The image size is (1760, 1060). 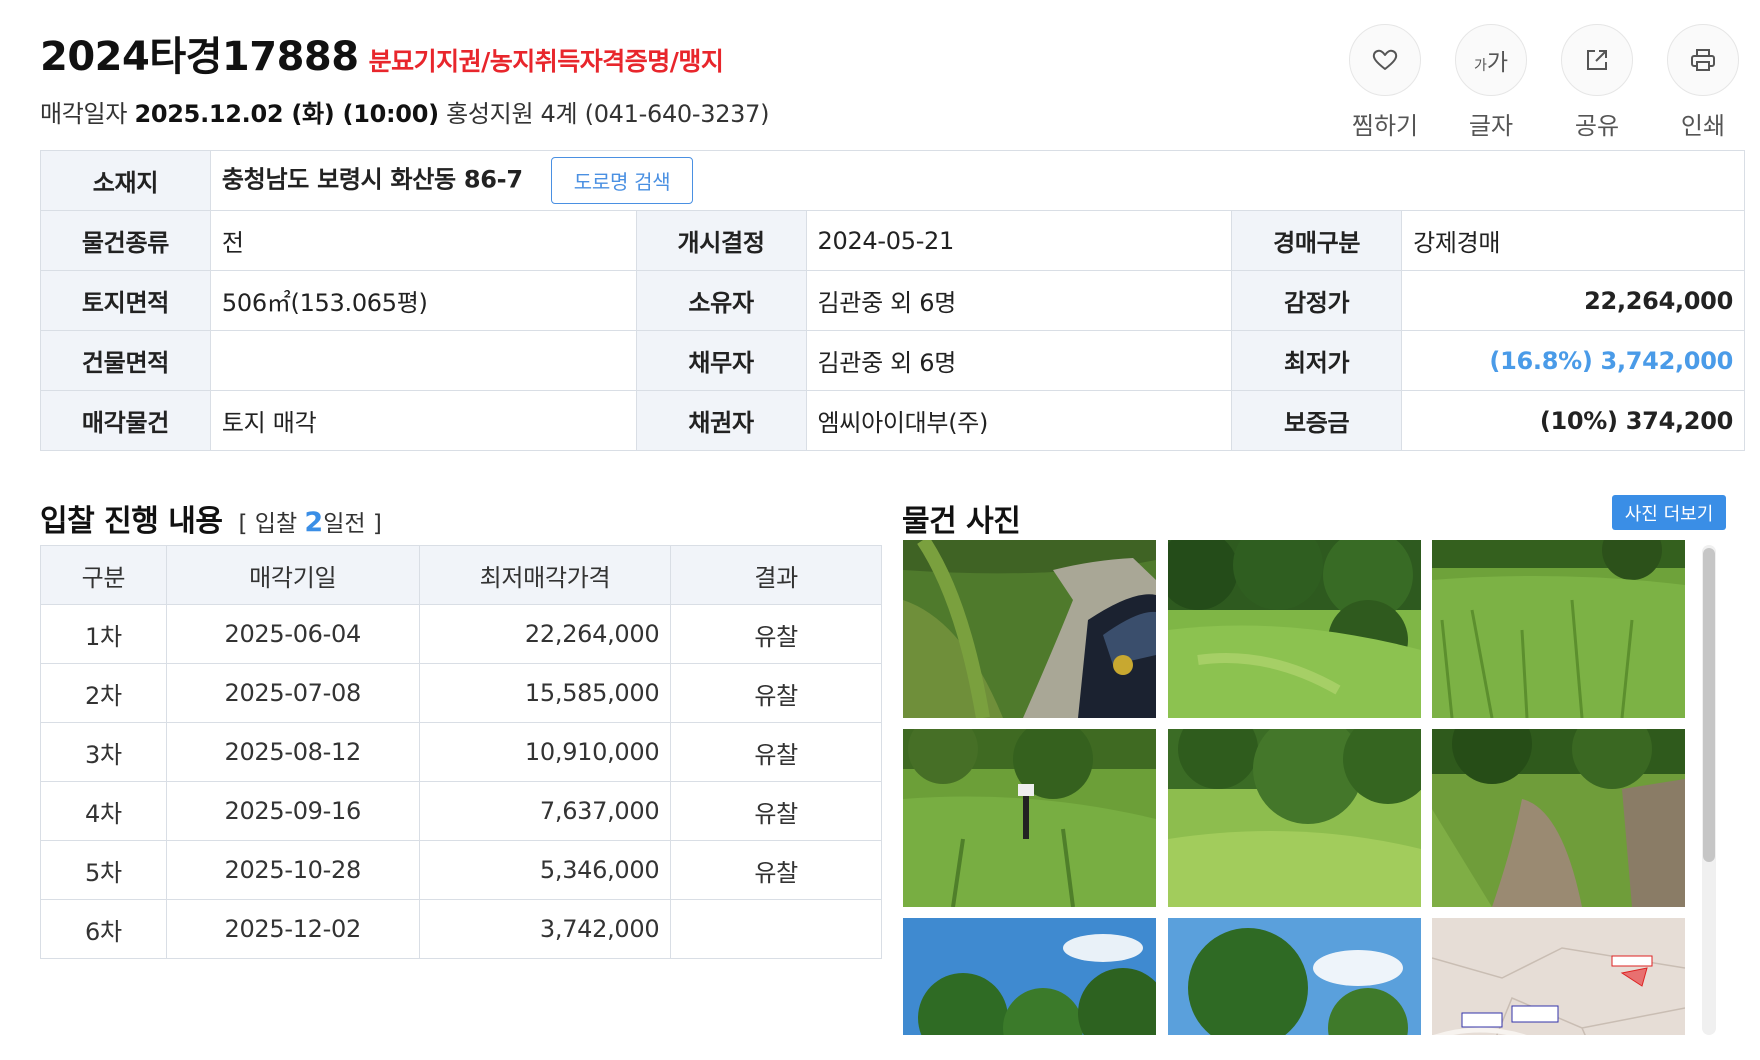 What do you see at coordinates (125, 420) in the screenshot?
I see `info-label: 매각물건` at bounding box center [125, 420].